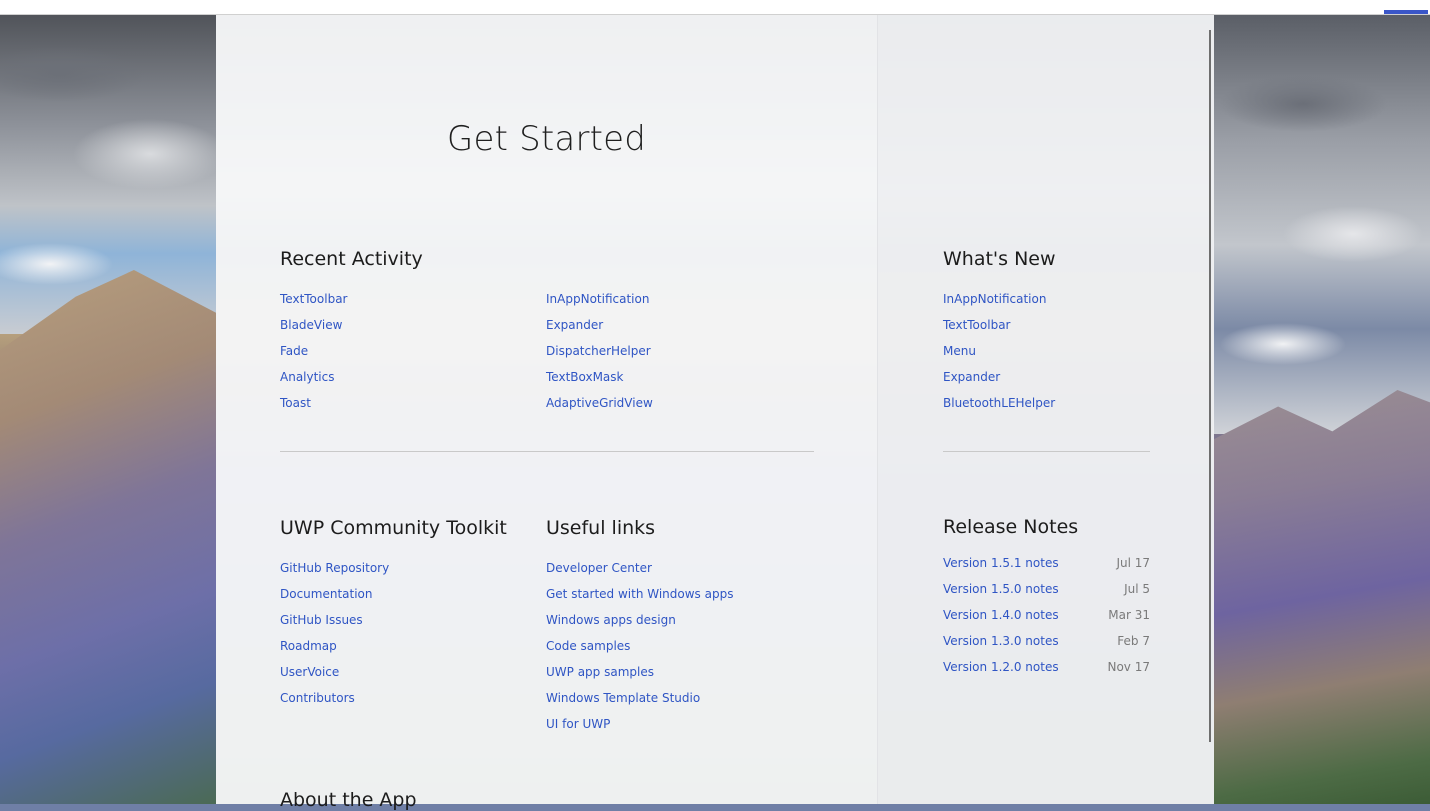 Image resolution: width=1430 pixels, height=811 pixels. I want to click on list-item: AdaptiveGridView, so click(599, 405).